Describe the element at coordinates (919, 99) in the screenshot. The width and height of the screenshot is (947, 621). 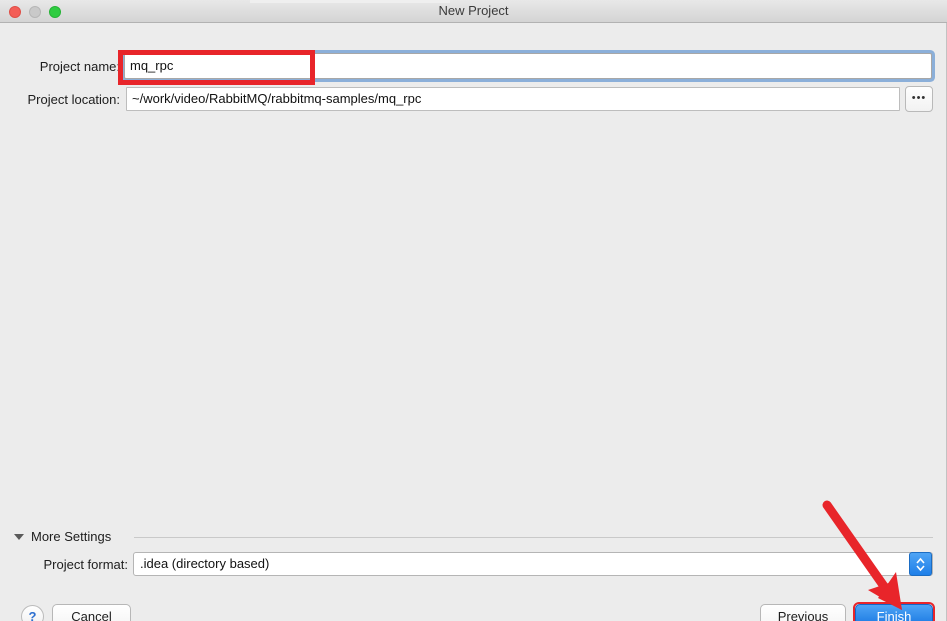
I see `browse-ellipsis-button: •••` at that location.